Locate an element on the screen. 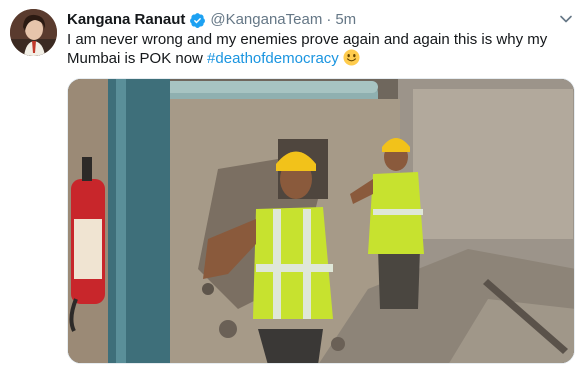 The image size is (585, 373). timestamp: 5m is located at coordinates (345, 20).